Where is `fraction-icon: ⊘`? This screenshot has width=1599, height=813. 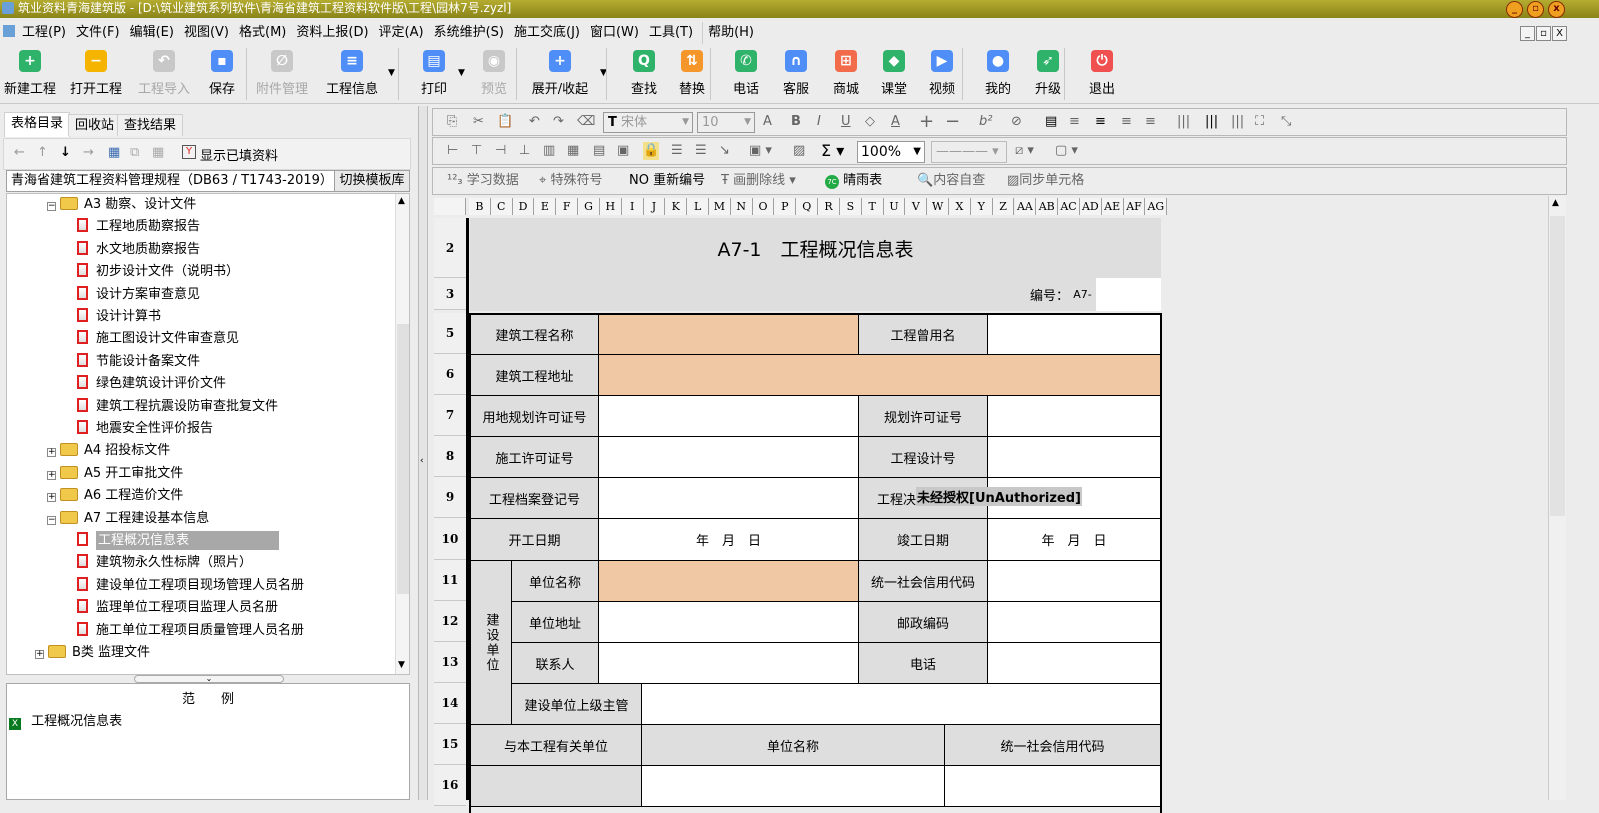 fraction-icon: ⊘ is located at coordinates (1016, 122).